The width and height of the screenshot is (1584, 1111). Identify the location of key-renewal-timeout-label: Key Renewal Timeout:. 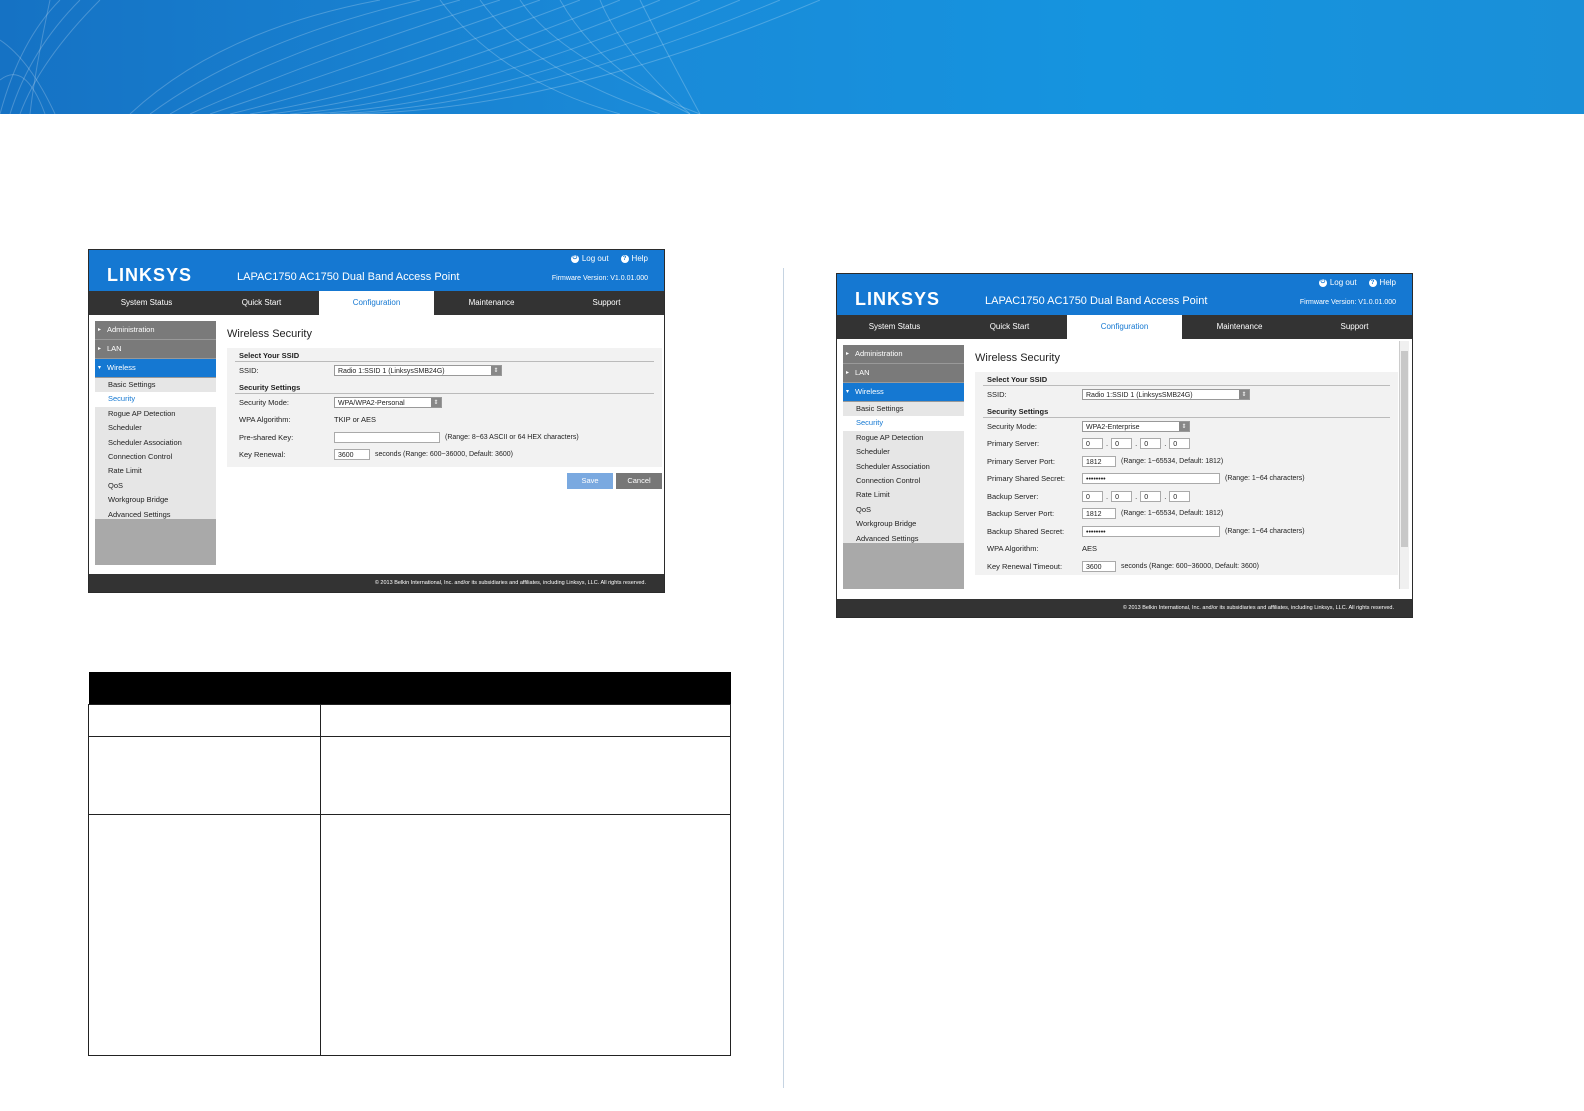
(1025, 566).